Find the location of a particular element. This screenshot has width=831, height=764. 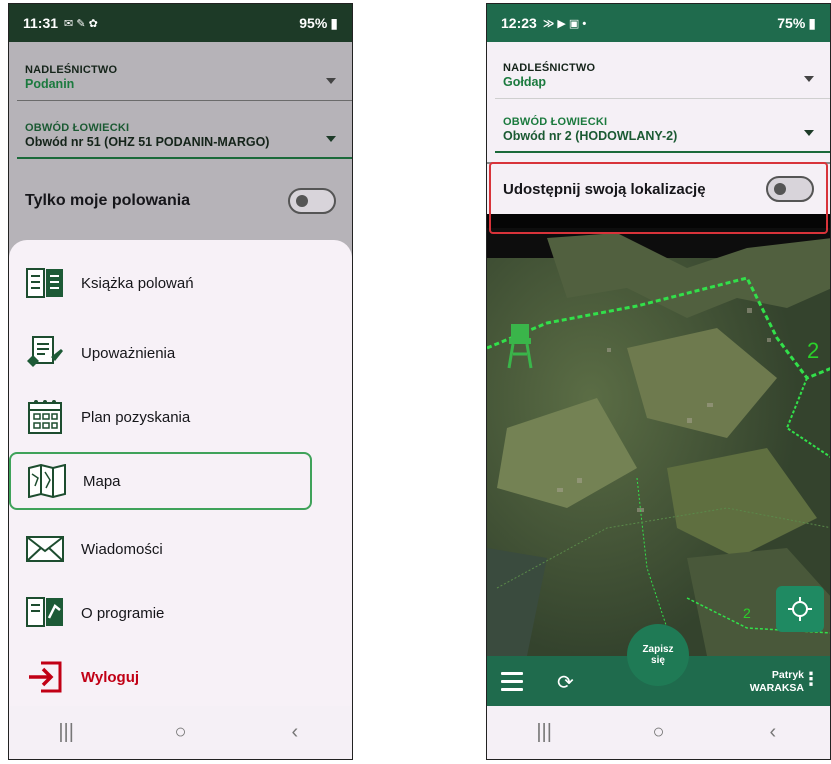

locate-me-button is located at coordinates (800, 609).